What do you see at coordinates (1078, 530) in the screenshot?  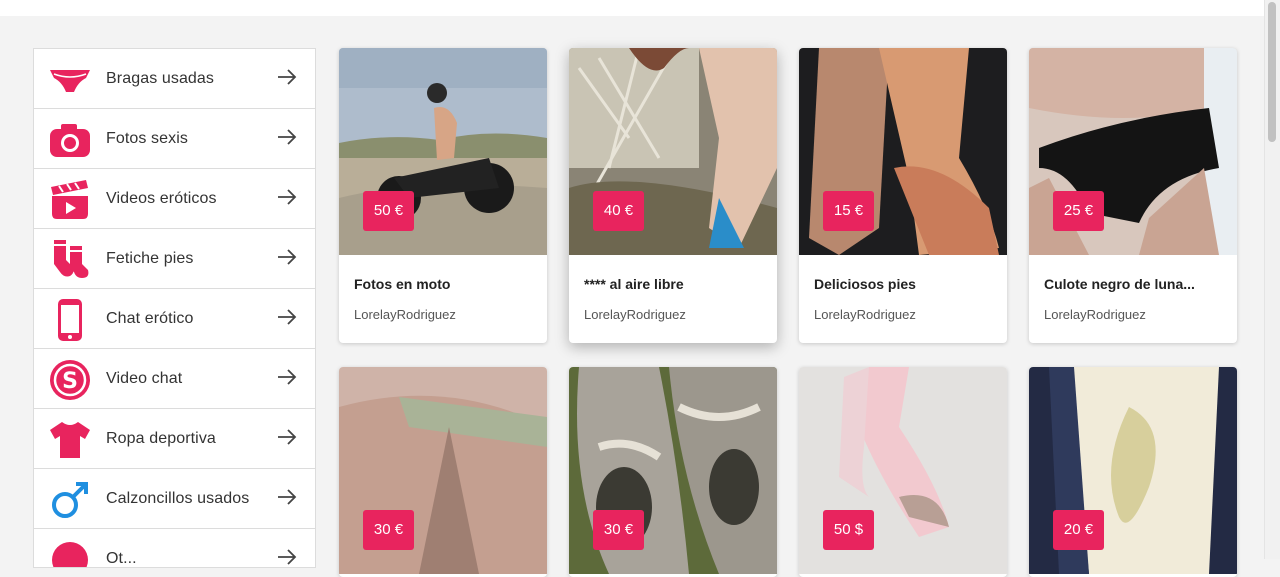 I see `price-badge: 20 €` at bounding box center [1078, 530].